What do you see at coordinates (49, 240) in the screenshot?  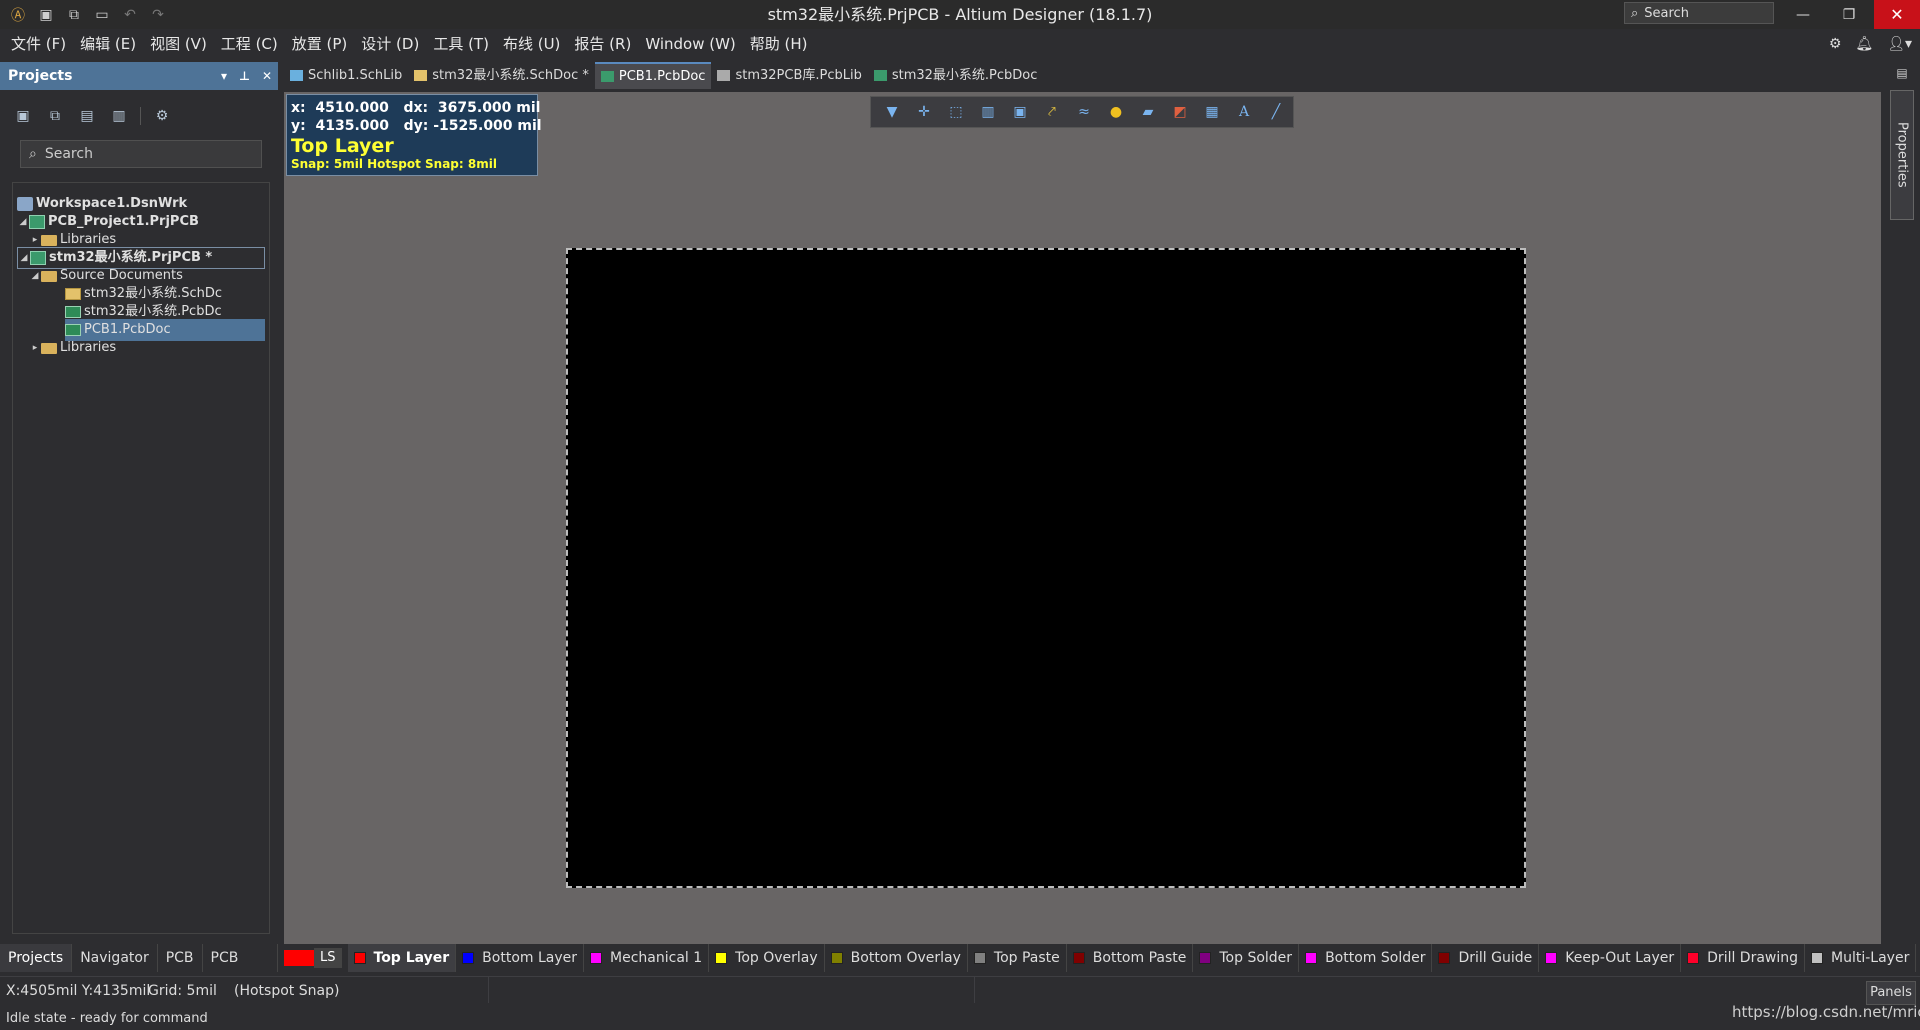 I see `folder-icon` at bounding box center [49, 240].